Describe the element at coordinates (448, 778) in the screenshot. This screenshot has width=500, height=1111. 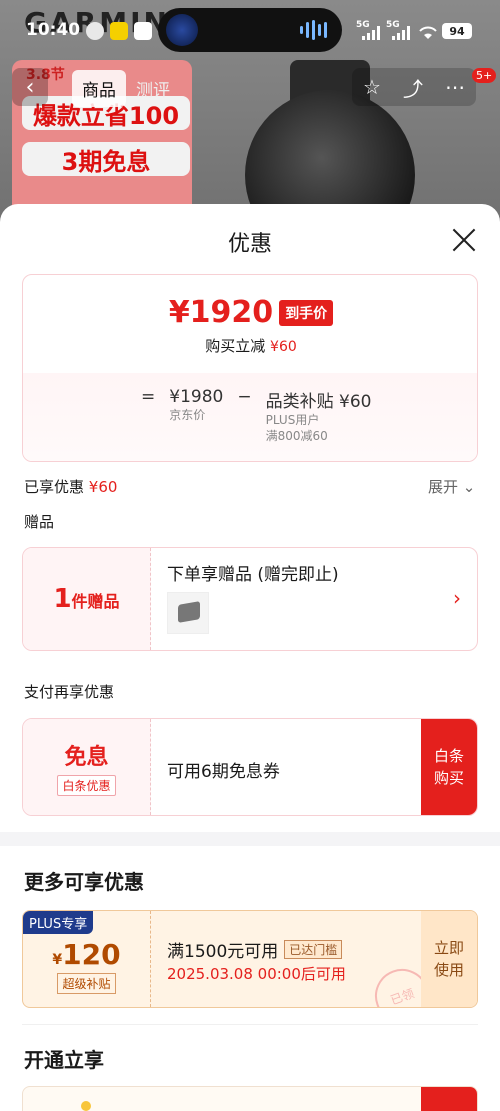
I see `baitiao-buy-line2: 购买` at that location.